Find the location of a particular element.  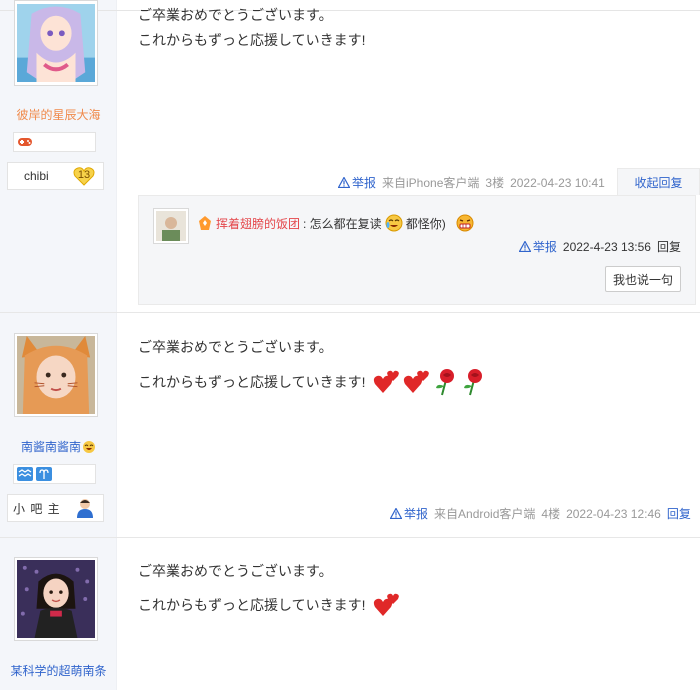

sub-reply-button: 回复 is located at coordinates (669, 246).